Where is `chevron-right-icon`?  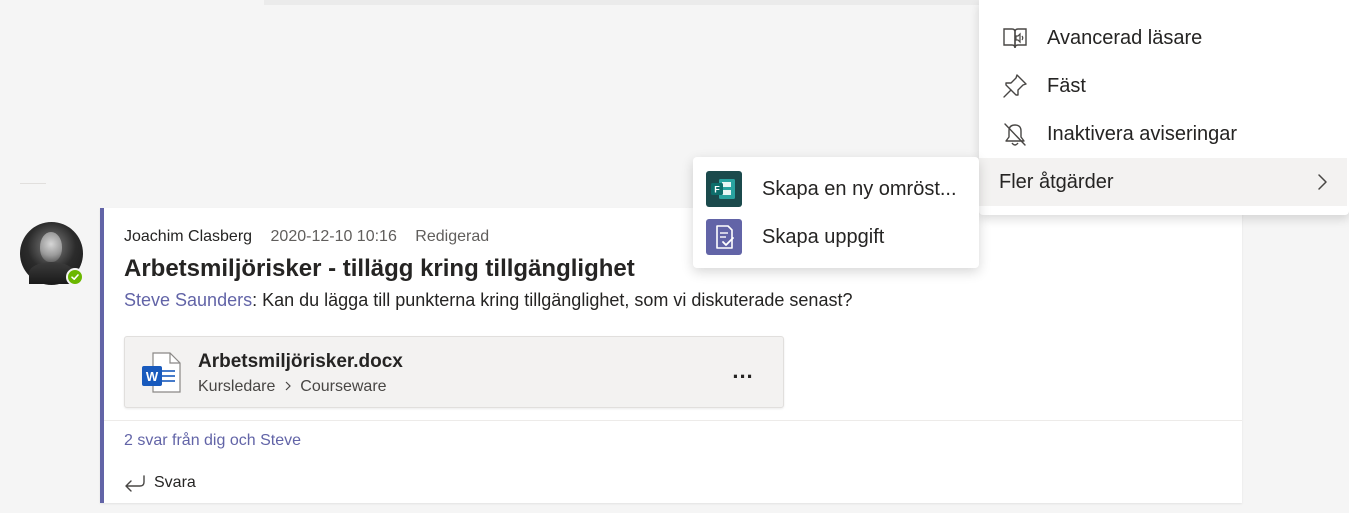 chevron-right-icon is located at coordinates (1322, 182).